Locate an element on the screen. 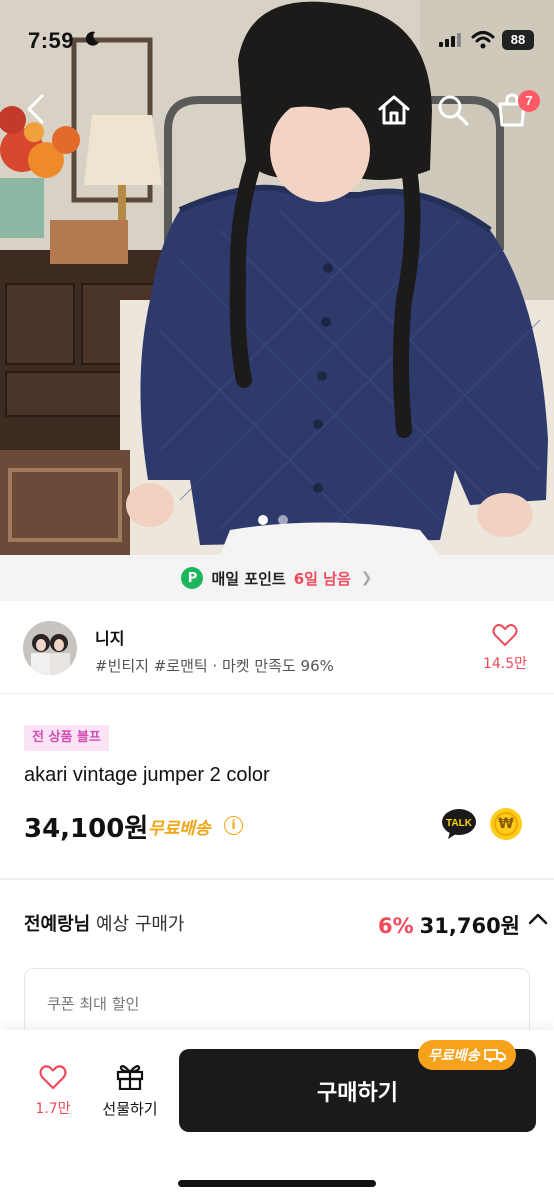 The image size is (554, 1200). chevron-left-icon is located at coordinates (35, 109).